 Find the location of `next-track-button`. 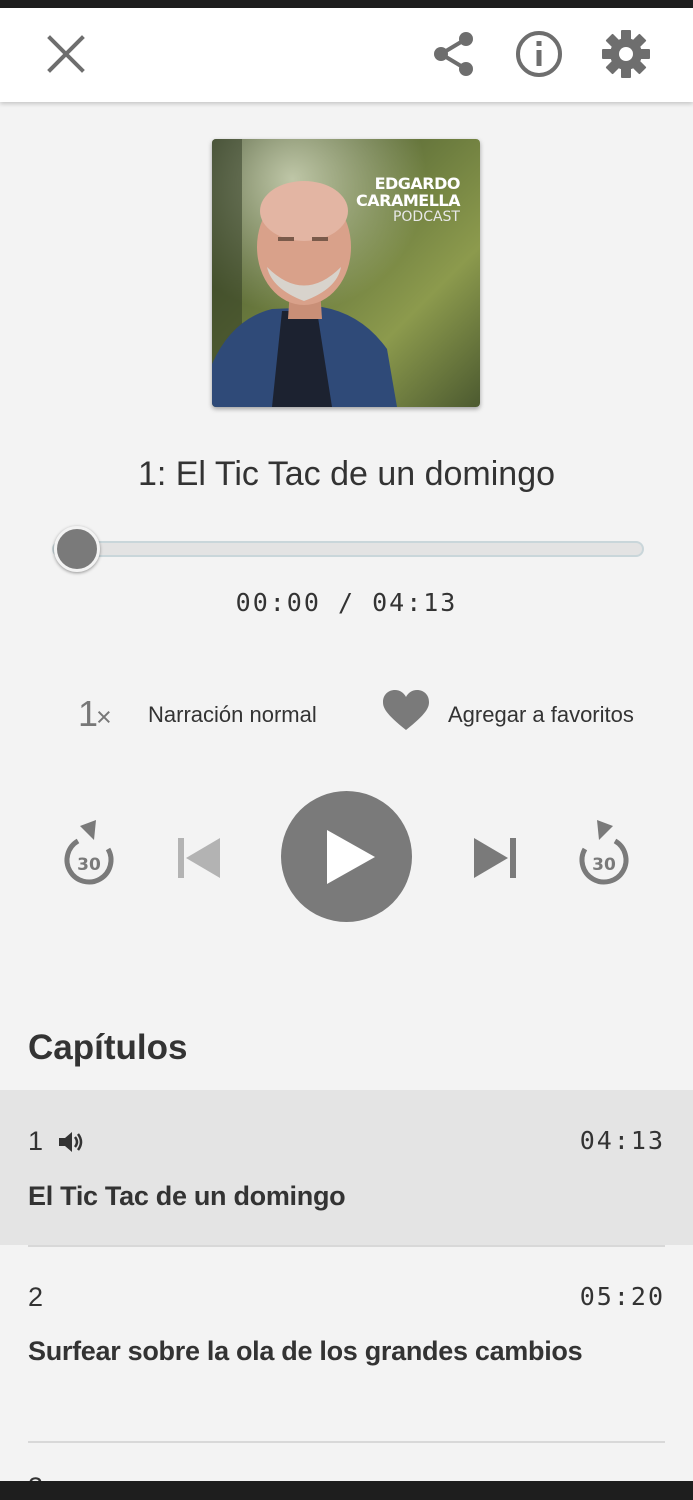

next-track-button is located at coordinates (496, 858).